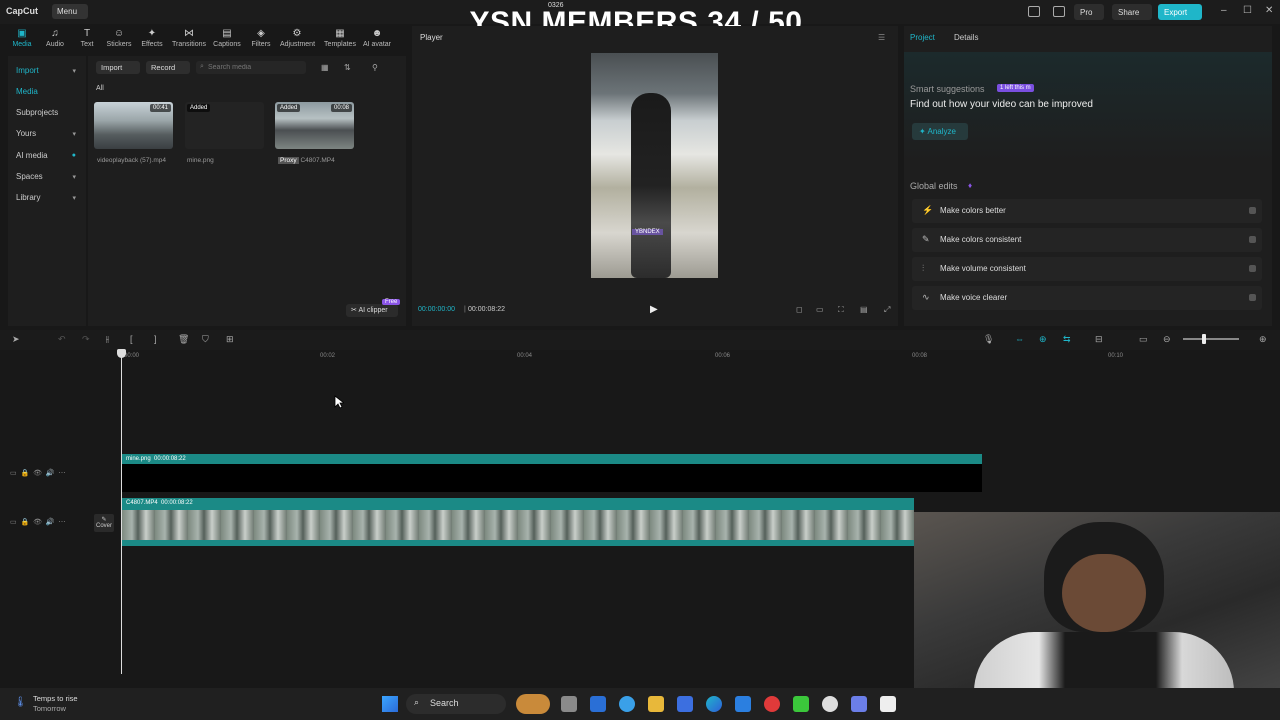 The height and width of the screenshot is (720, 1280). What do you see at coordinates (28, 197) in the screenshot?
I see `nav-library: Library` at bounding box center [28, 197].